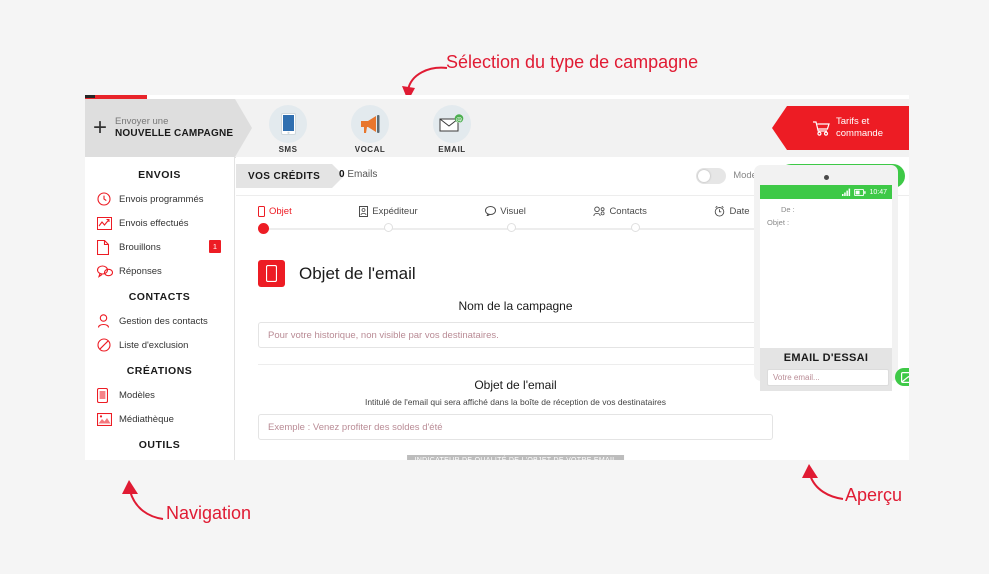 The height and width of the screenshot is (574, 989). Describe the element at coordinates (821, 128) in the screenshot. I see `shopping-cart-icon` at that location.